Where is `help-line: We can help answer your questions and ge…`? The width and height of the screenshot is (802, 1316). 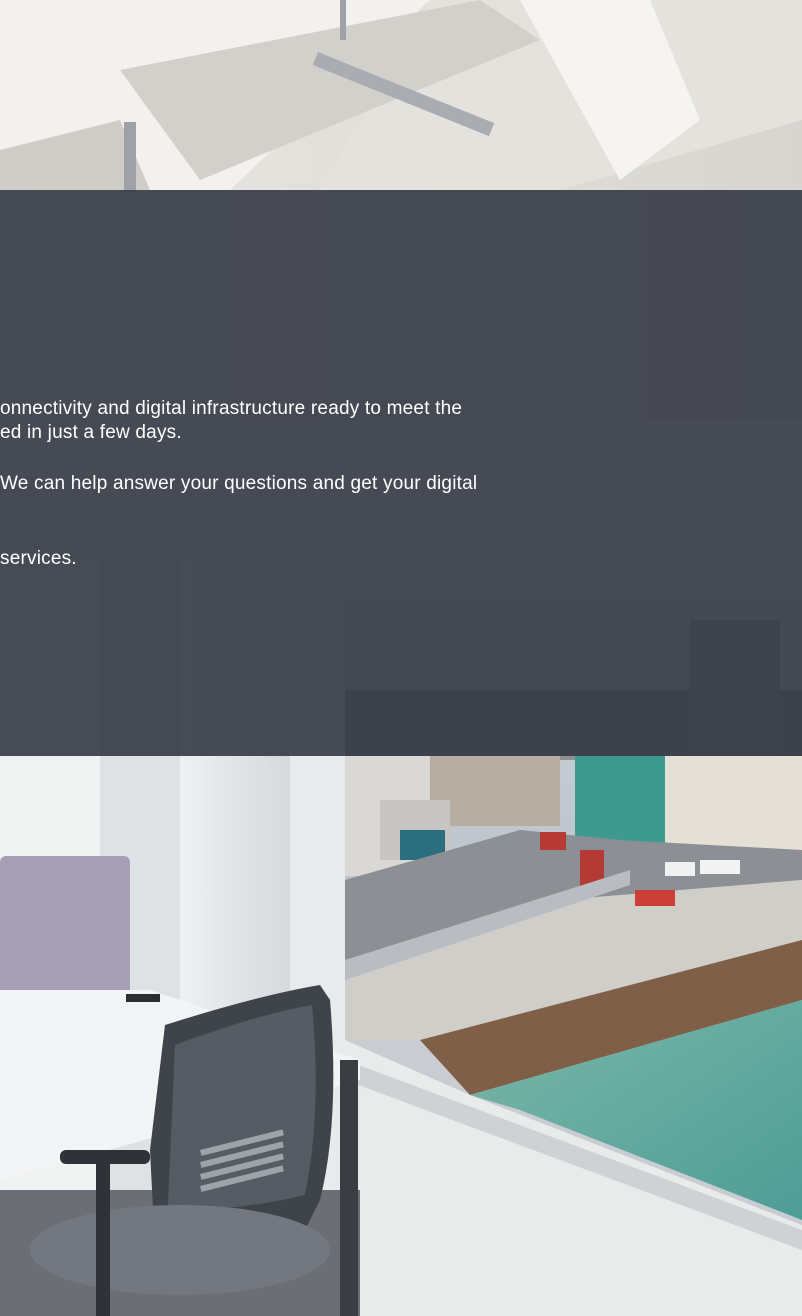 help-line: We can help answer your questions and ge… is located at coordinates (239, 483).